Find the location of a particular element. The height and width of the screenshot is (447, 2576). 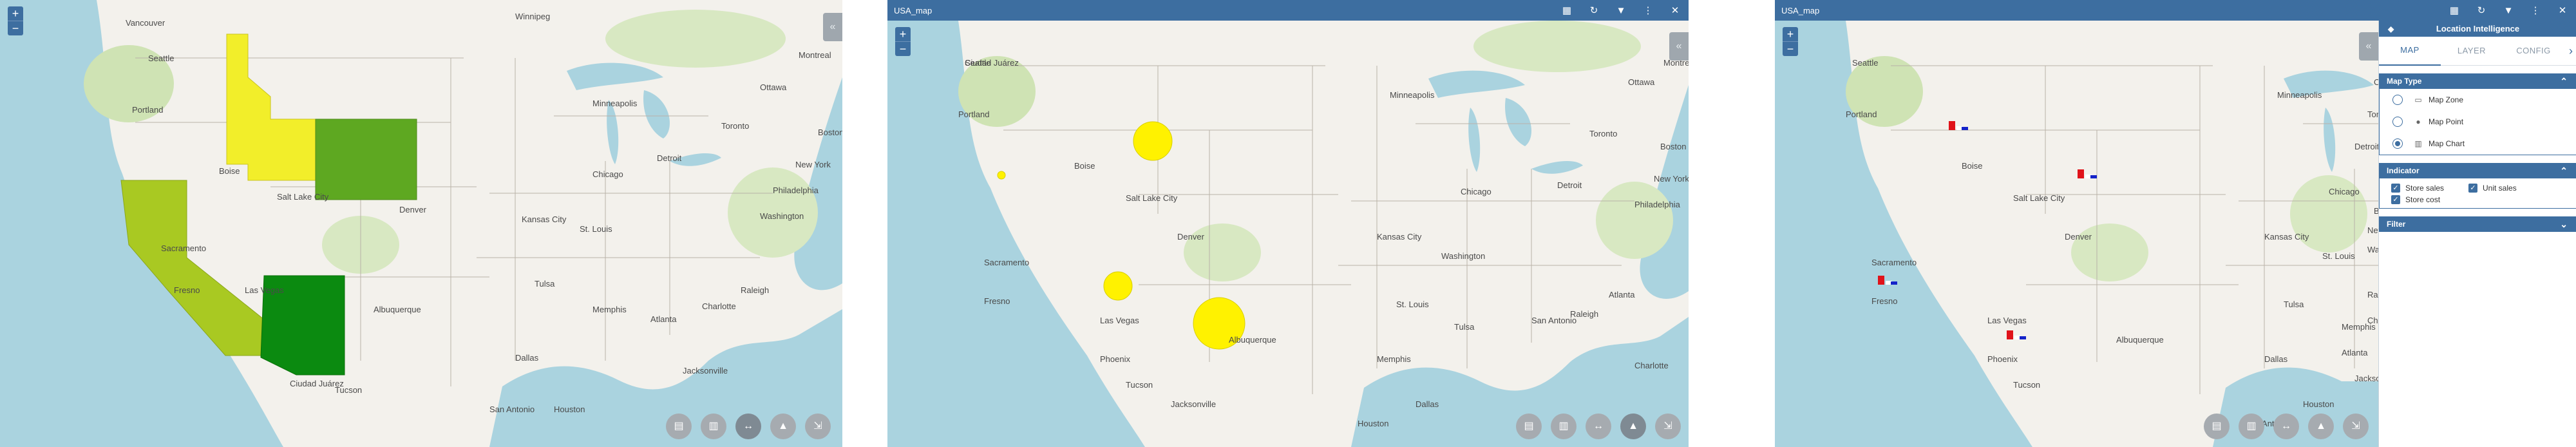

radio-map-point: ● Map Point is located at coordinates (2478, 122).